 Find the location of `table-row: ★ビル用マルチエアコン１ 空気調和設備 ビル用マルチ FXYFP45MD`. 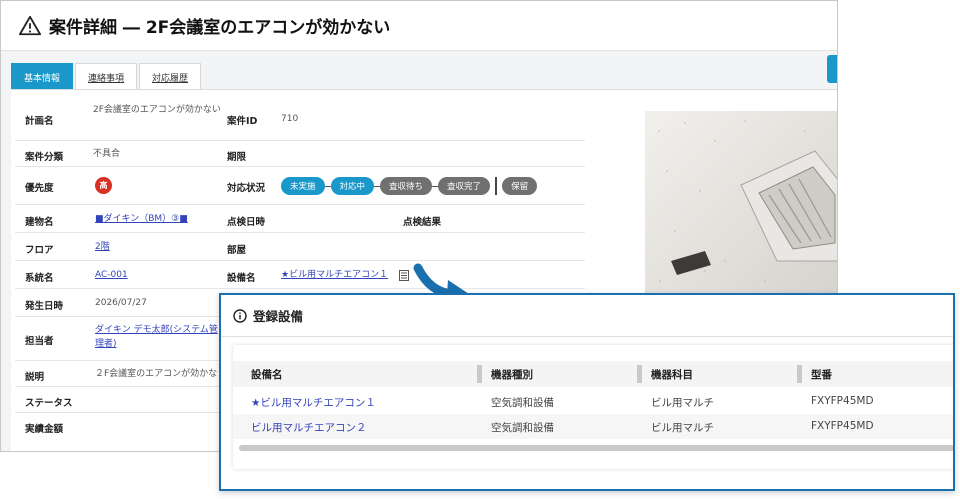

table-row: ★ビル用マルチエアコン１ 空気調和設備 ビル用マルチ FXYFP45MD is located at coordinates (593, 401).